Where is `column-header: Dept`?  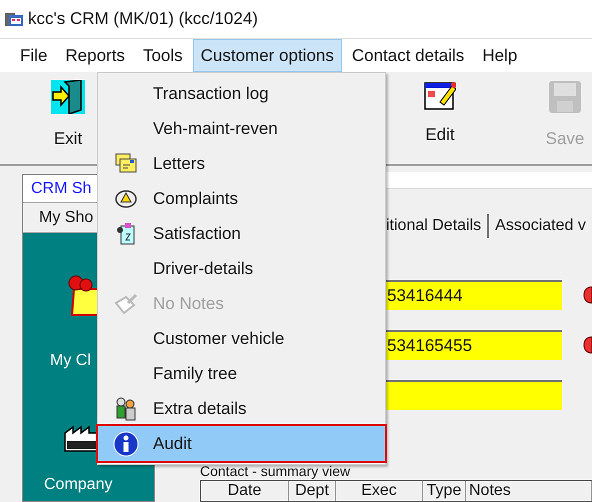
column-header: Dept is located at coordinates (312, 491).